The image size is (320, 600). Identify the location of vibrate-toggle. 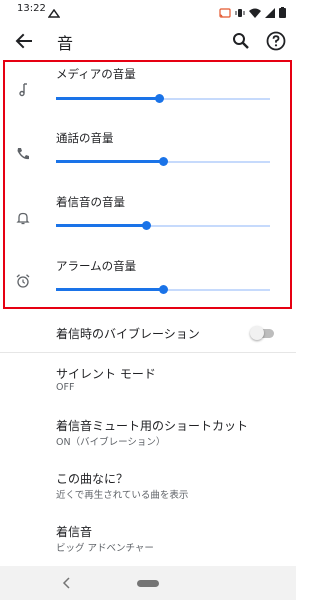
(263, 333).